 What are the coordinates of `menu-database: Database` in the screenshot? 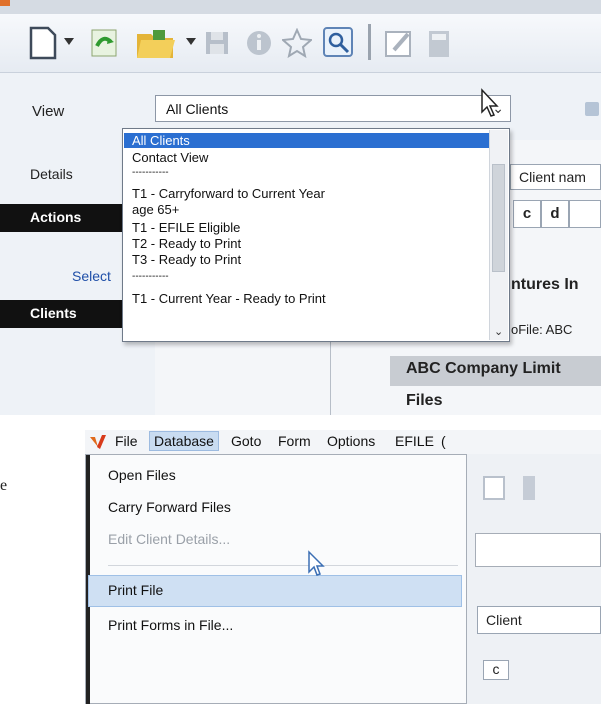 It's located at (184, 441).